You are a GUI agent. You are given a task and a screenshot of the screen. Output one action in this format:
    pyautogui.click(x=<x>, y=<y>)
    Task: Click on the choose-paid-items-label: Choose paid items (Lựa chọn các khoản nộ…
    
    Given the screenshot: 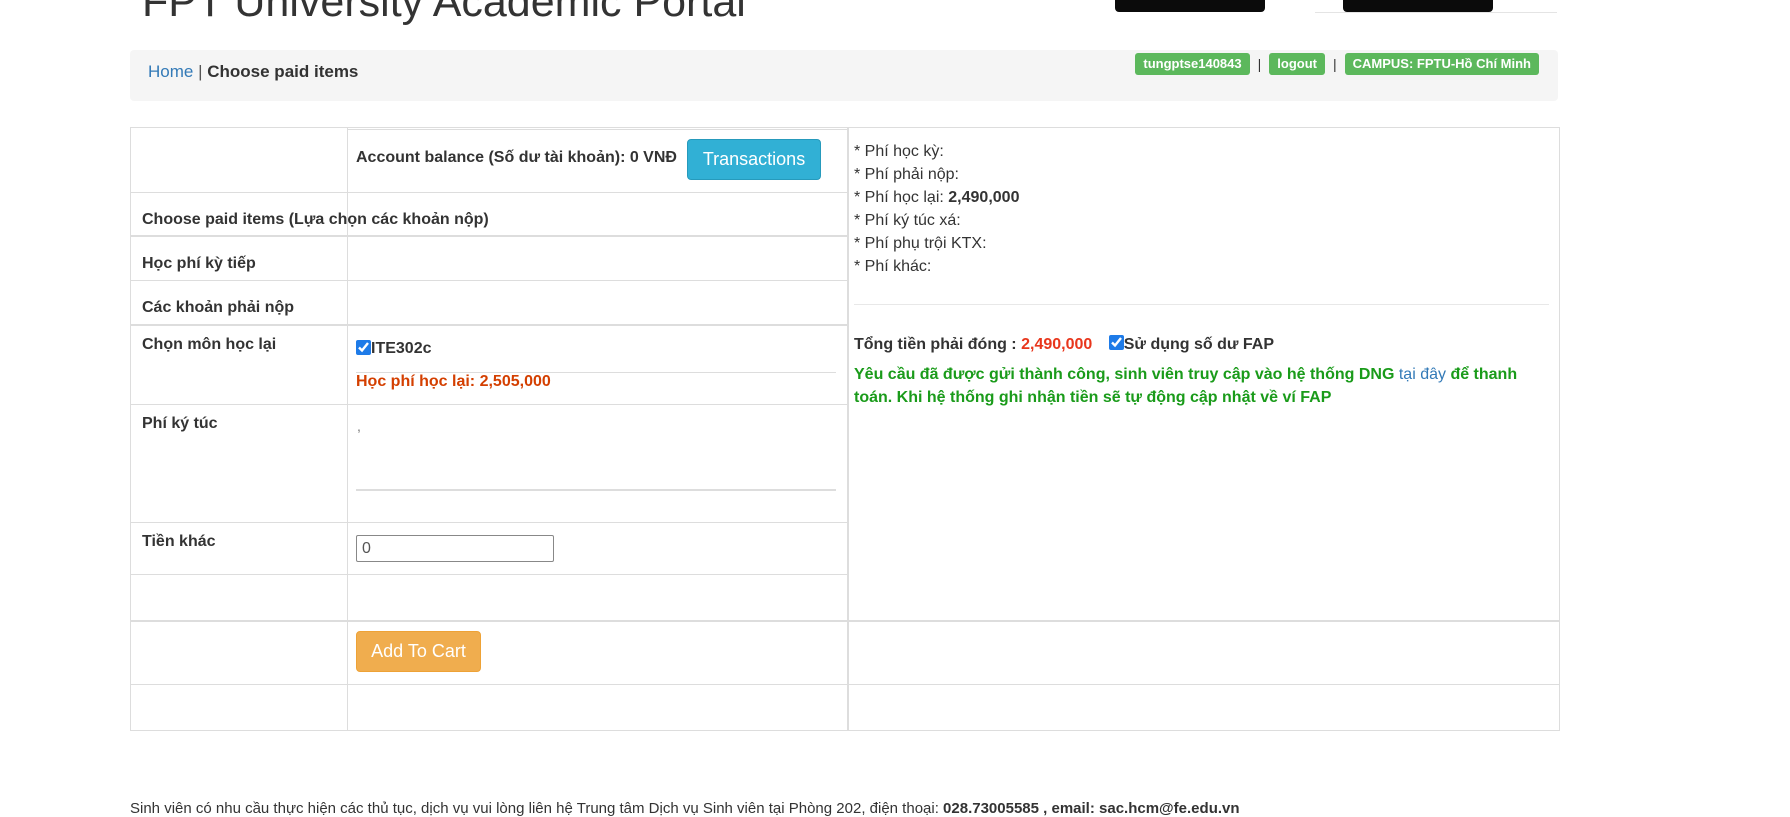 What is the action you would take?
    pyautogui.click(x=315, y=219)
    